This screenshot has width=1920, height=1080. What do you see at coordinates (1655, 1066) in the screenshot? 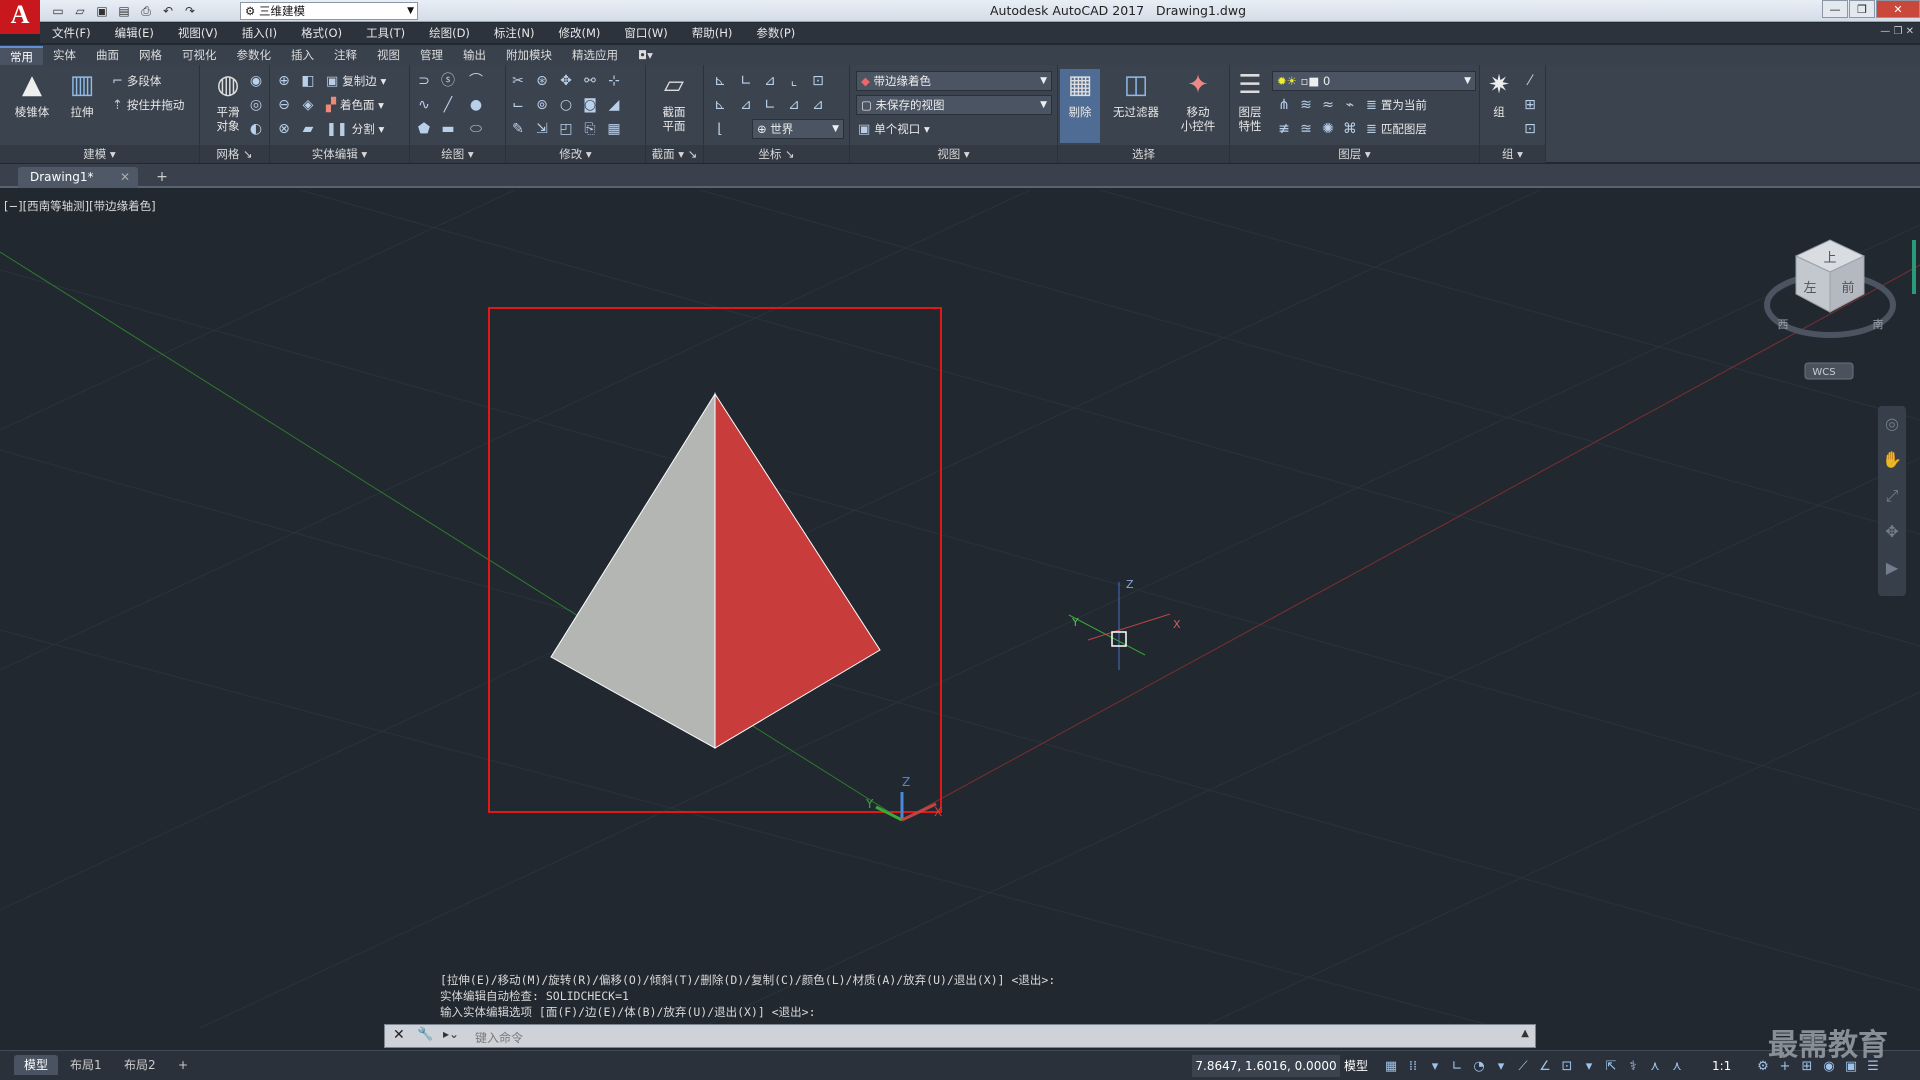
I see `annotation-visibility-icon: ⋏` at bounding box center [1655, 1066].